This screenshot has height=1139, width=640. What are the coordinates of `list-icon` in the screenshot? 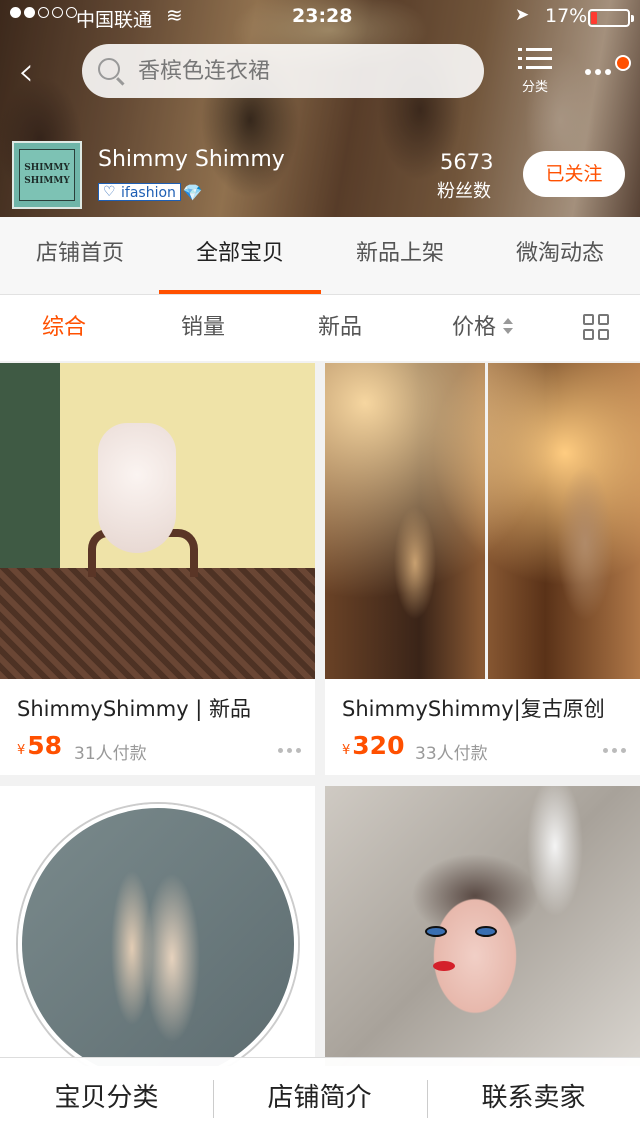 It's located at (535, 59).